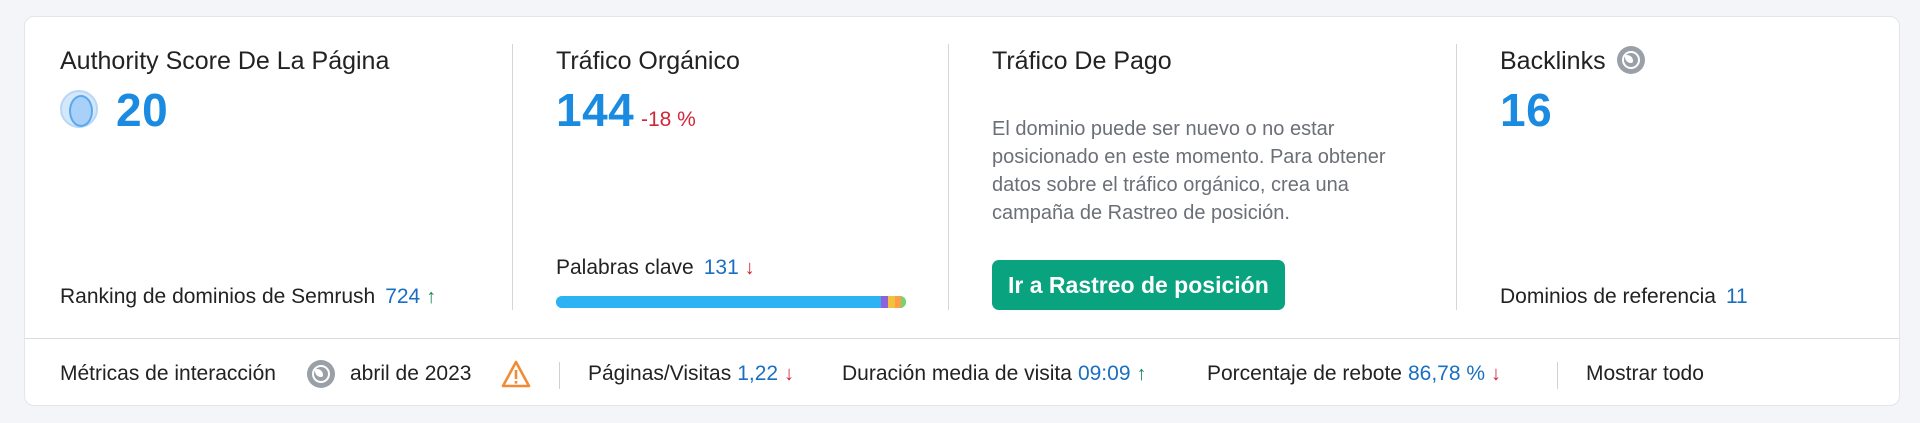 Image resolution: width=1920 pixels, height=423 pixels. I want to click on avg-visit-duration-value: 09:09, so click(1104, 373).